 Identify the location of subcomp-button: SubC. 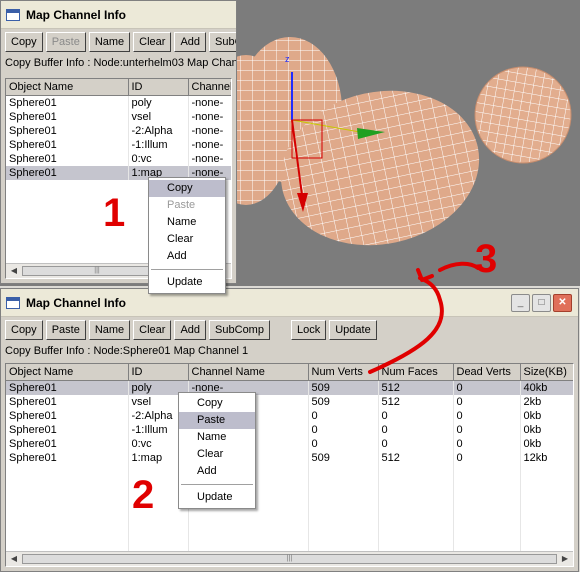
(222, 42).